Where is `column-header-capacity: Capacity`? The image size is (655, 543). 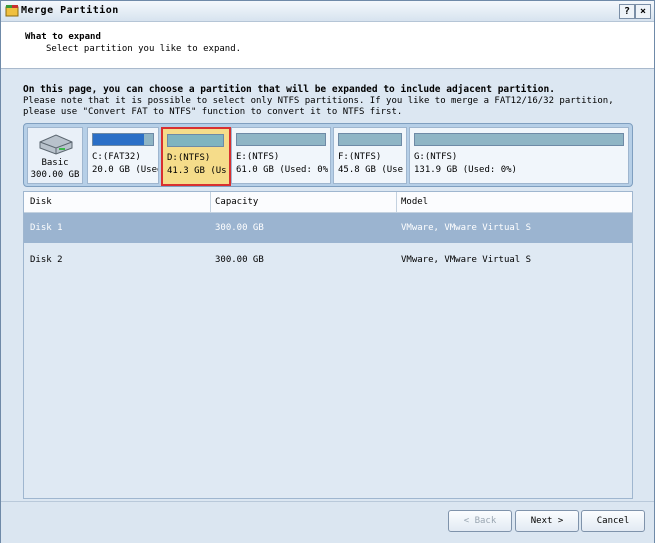
column-header-capacity: Capacity is located at coordinates (236, 202).